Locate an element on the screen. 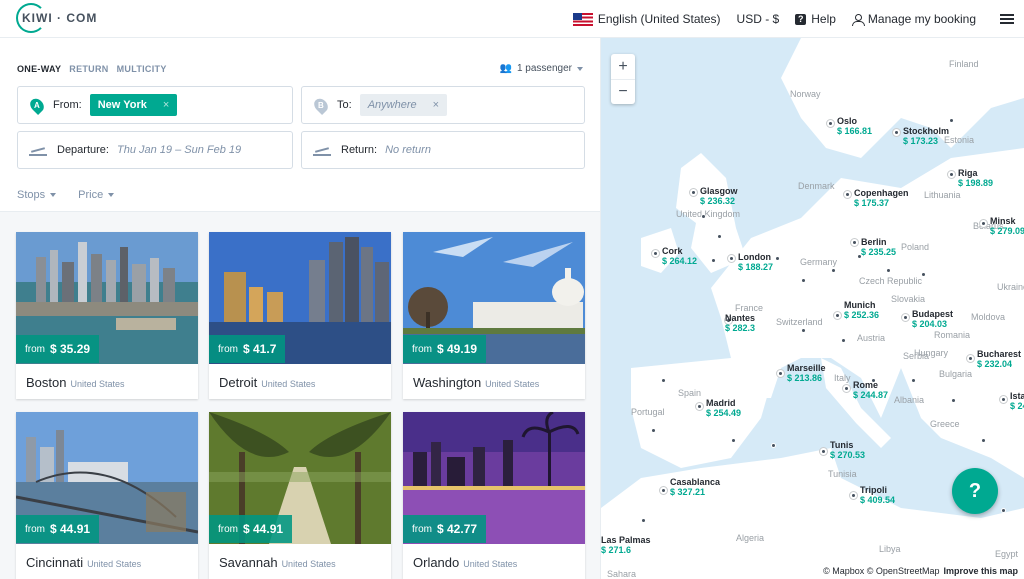  remove-to-icon: × is located at coordinates (436, 105).